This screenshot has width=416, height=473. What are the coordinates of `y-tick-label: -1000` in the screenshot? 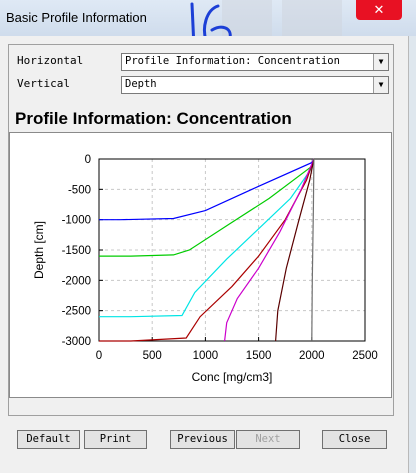 It's located at (76, 221).